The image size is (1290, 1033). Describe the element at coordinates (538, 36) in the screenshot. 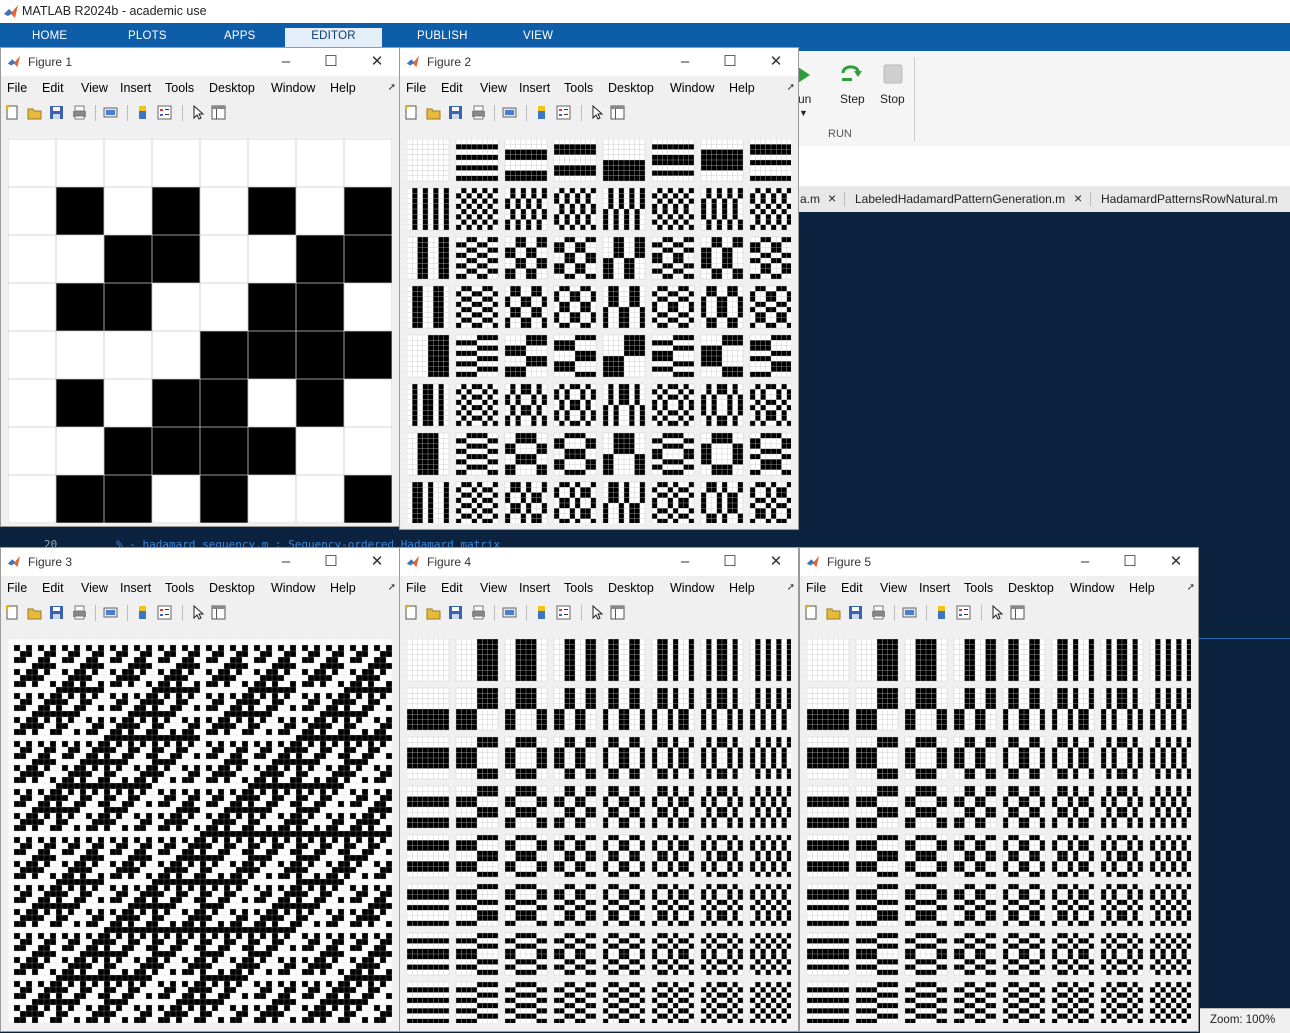

I see `tab-view: VIEW` at that location.